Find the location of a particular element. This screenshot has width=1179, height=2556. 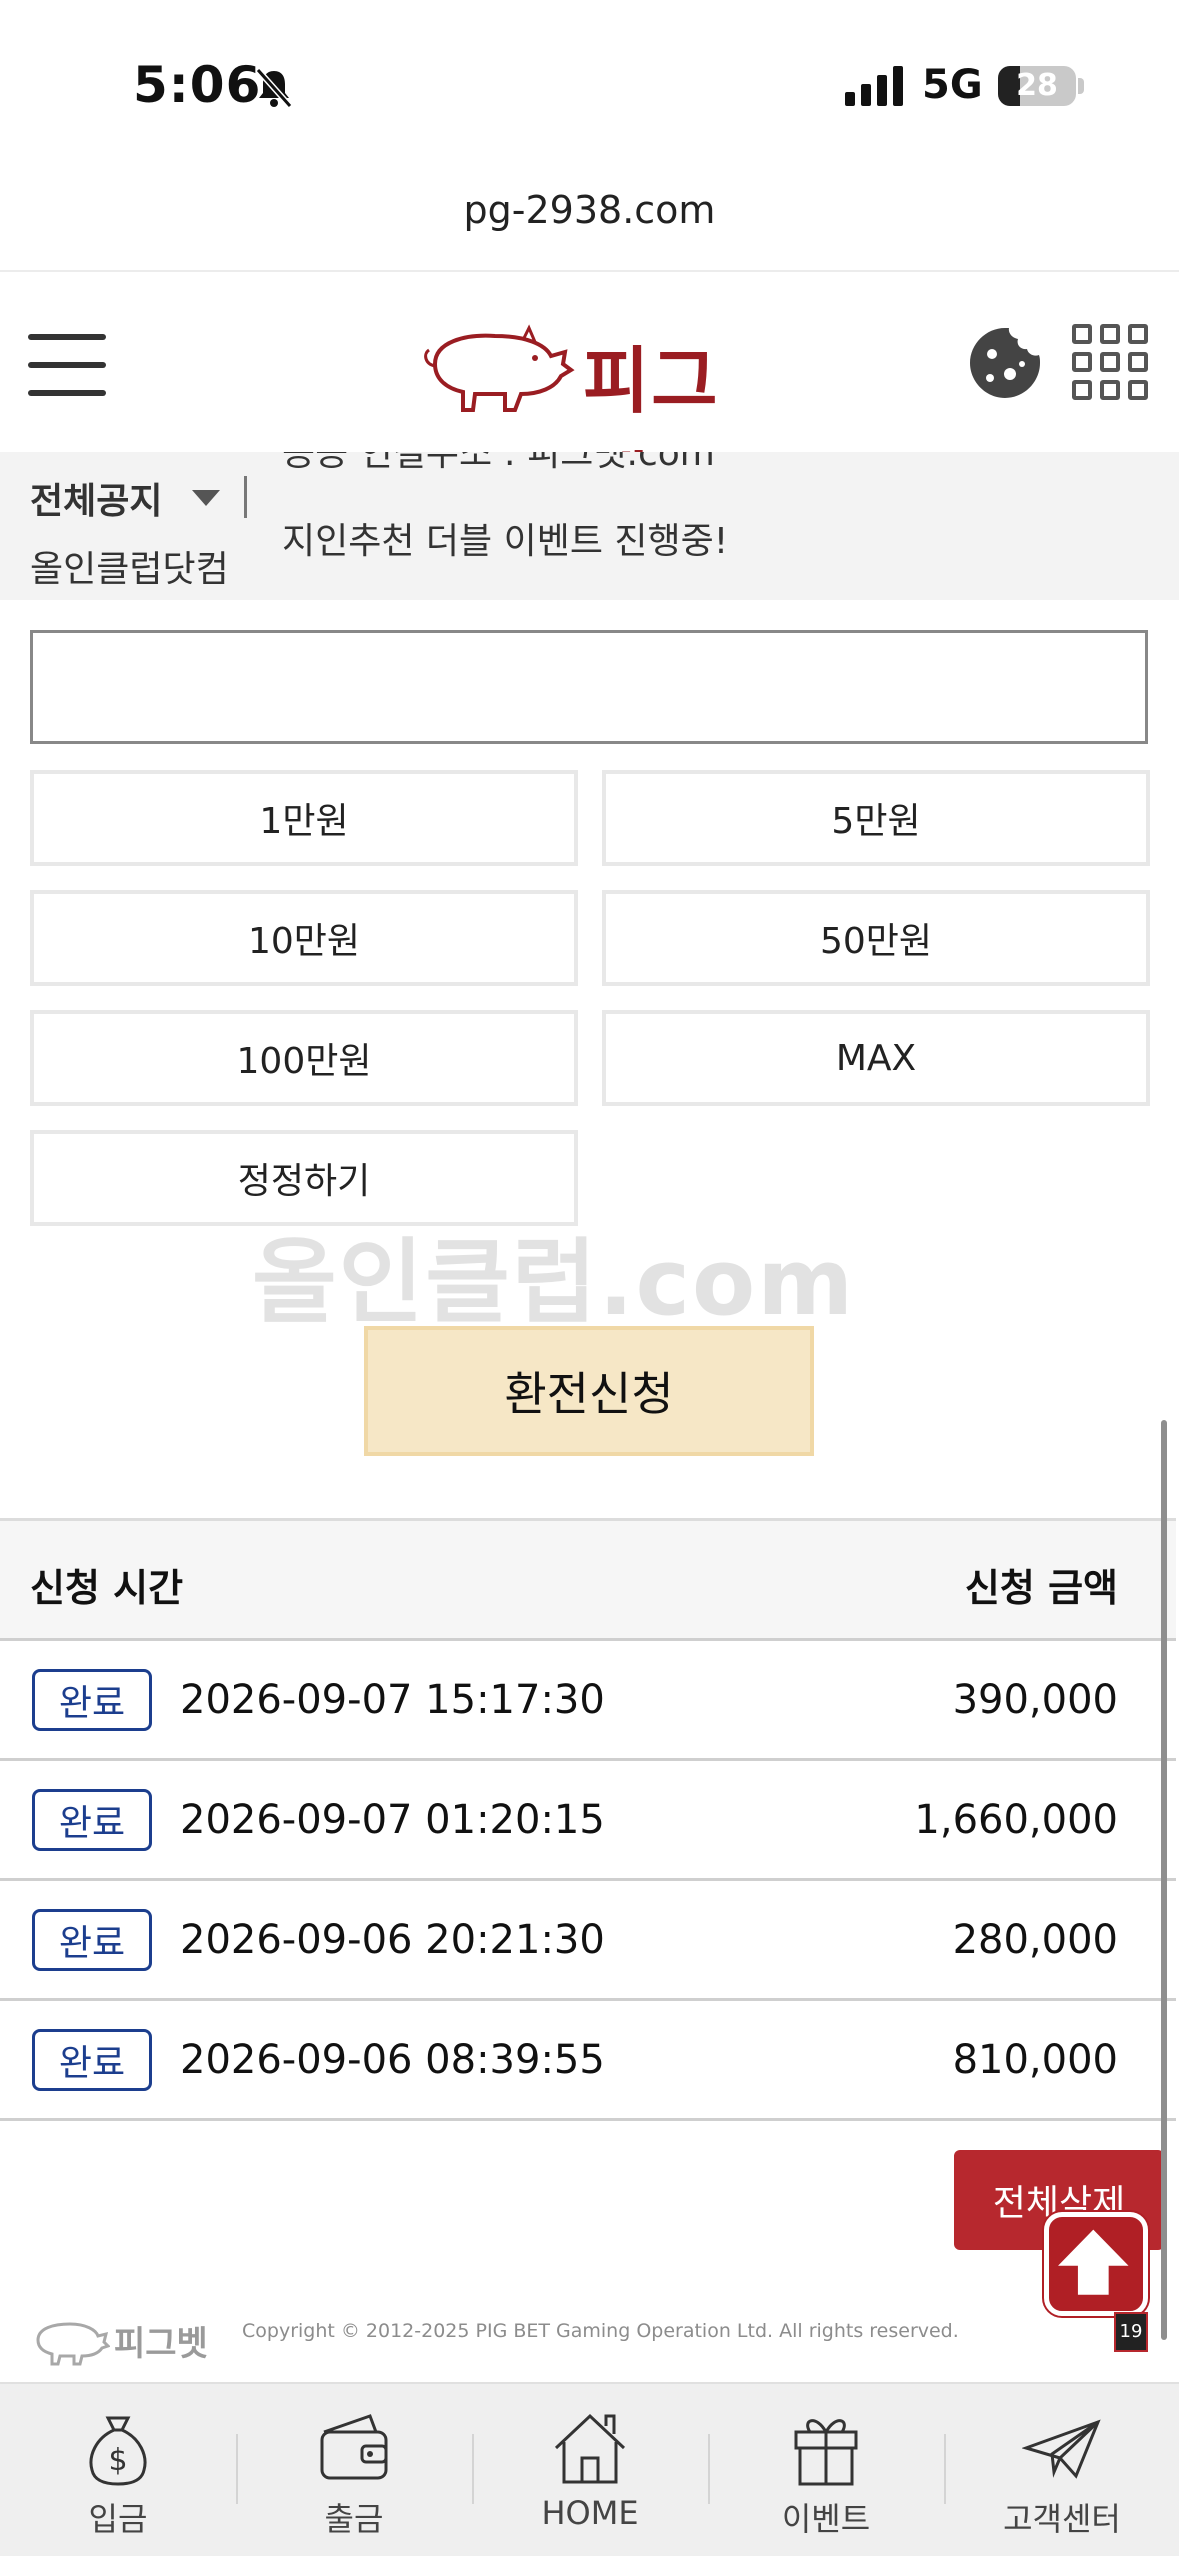

nav-label: 출금 is located at coordinates (354, 2519).